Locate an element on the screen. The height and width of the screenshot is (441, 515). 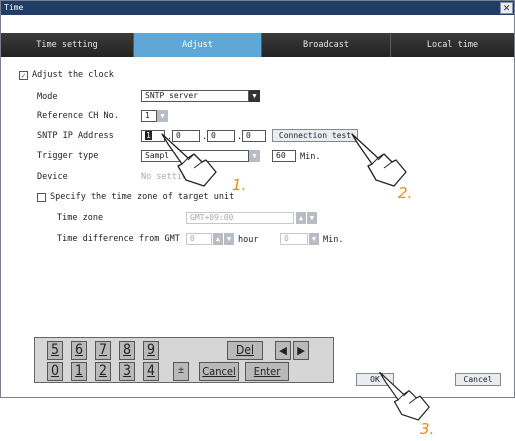
specify-timezone-label: Specify the time zone of target unit is located at coordinates (142, 197).